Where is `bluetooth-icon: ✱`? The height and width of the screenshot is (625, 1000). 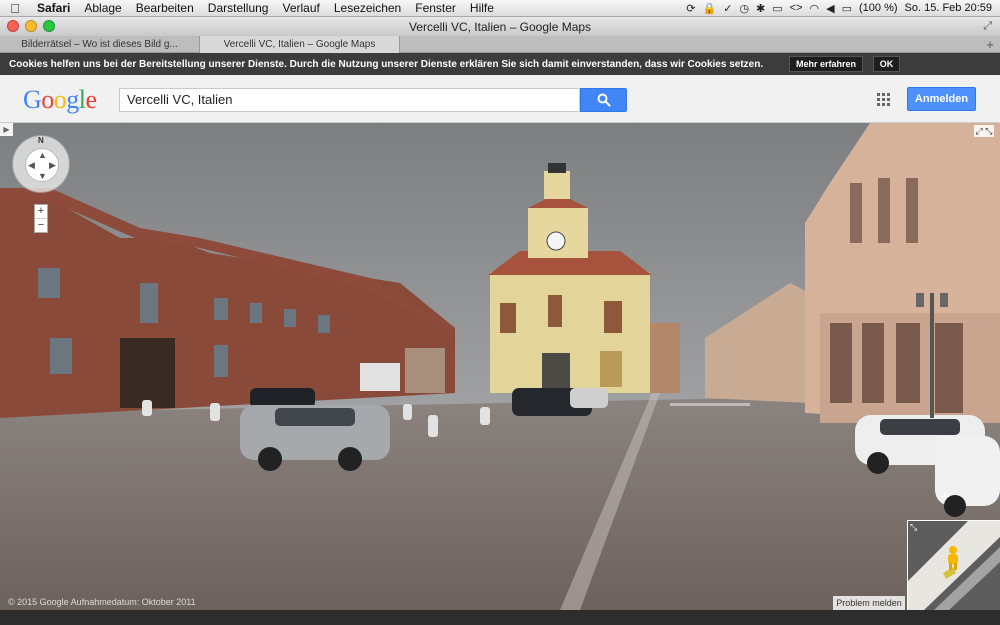
bluetooth-icon: ✱ is located at coordinates (760, 8).